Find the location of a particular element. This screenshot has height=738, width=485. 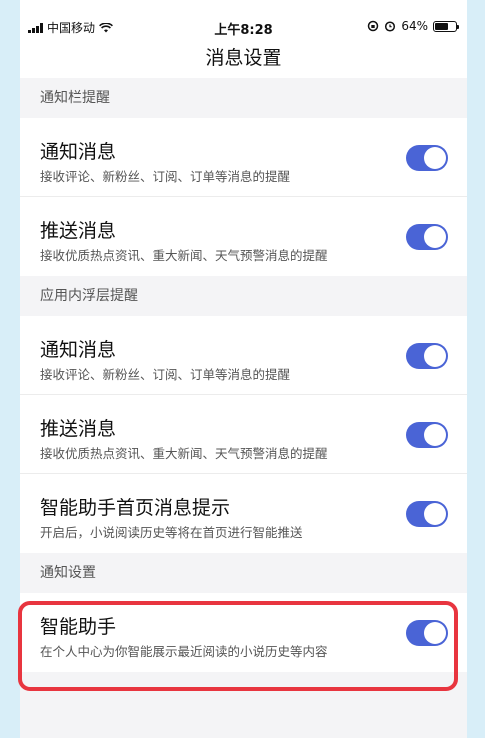

setting-description: 在个人中心为你智能展示最近阅读的小说历史等内容 is located at coordinates (184, 651).